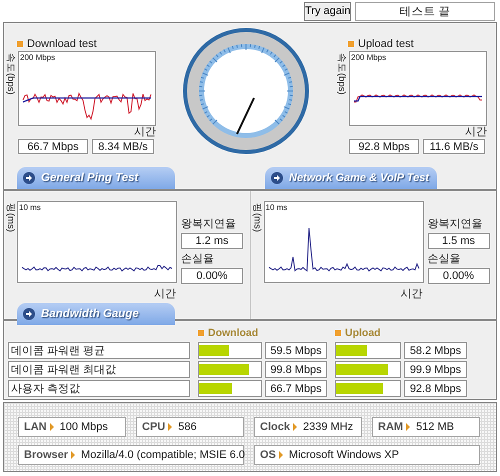  What do you see at coordinates (384, 146) in the screenshot?
I see `rate-value: 92.8 Mbps` at bounding box center [384, 146].